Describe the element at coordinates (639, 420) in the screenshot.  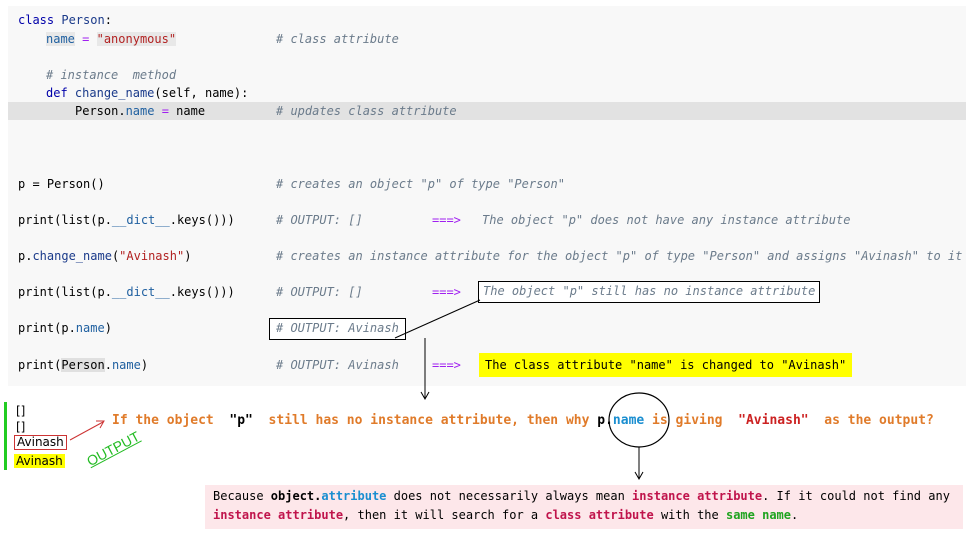
I see `p-name-circle` at that location.